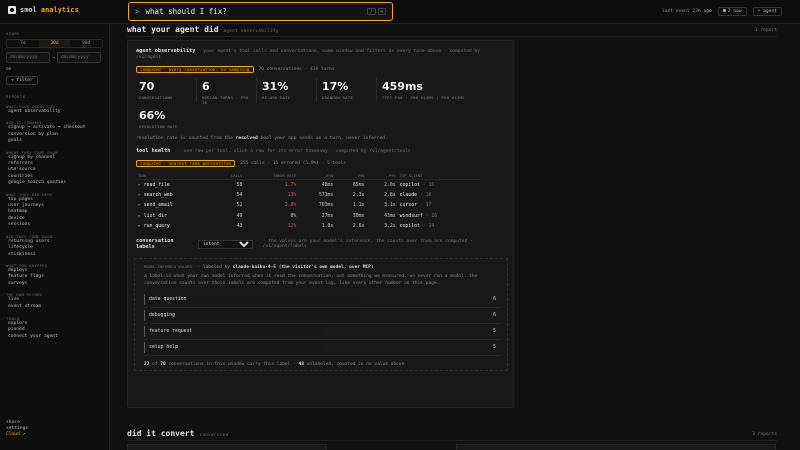  Describe the element at coordinates (175, 227) in the screenshot. I see `tool-name-cell: ▸ run_query` at that location.